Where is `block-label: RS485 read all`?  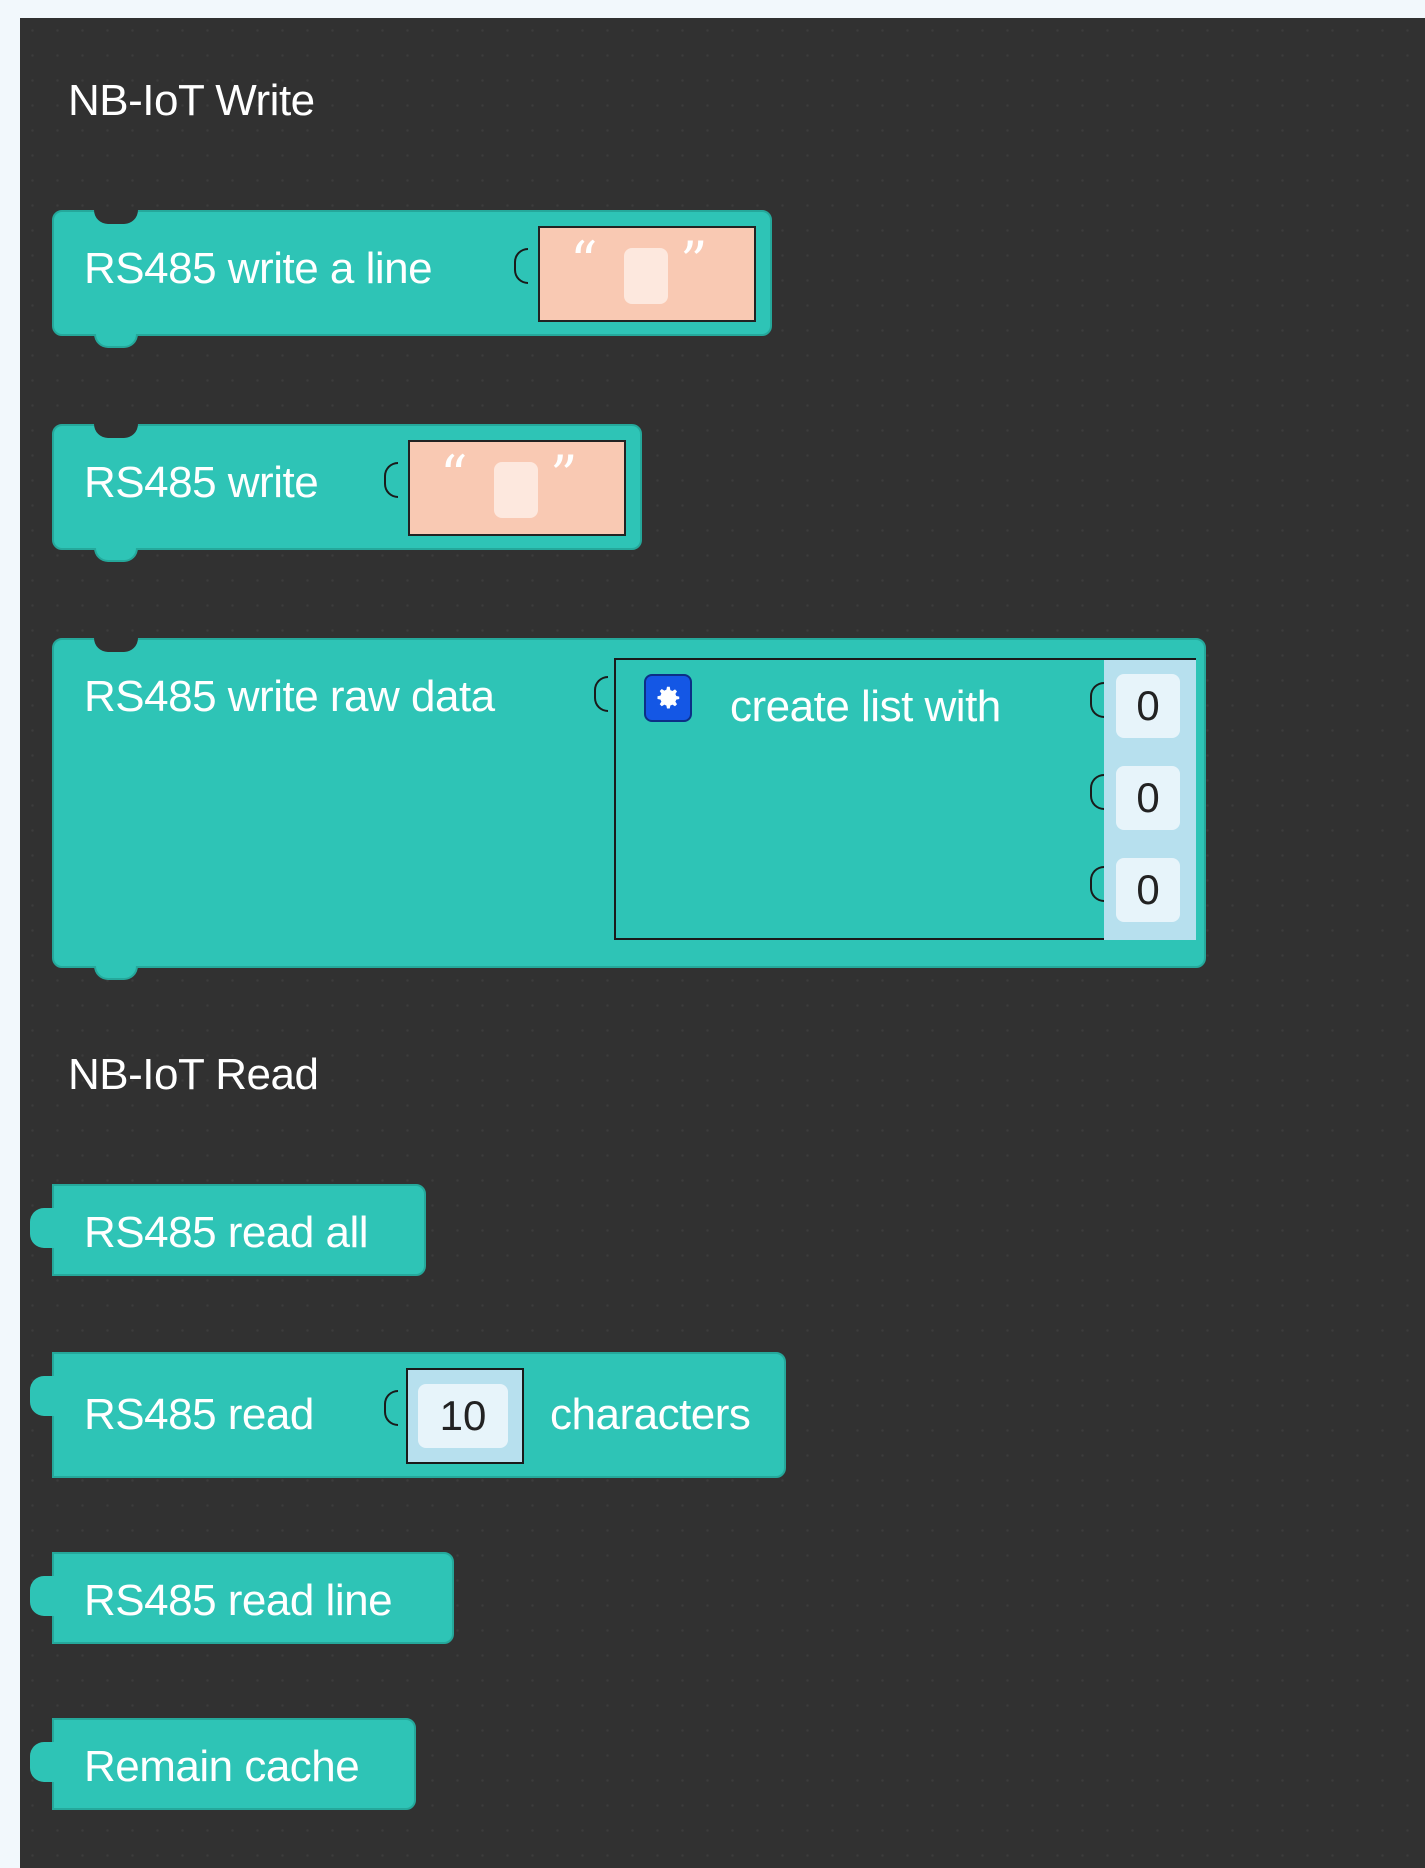 block-label: RS485 read all is located at coordinates (226, 1232).